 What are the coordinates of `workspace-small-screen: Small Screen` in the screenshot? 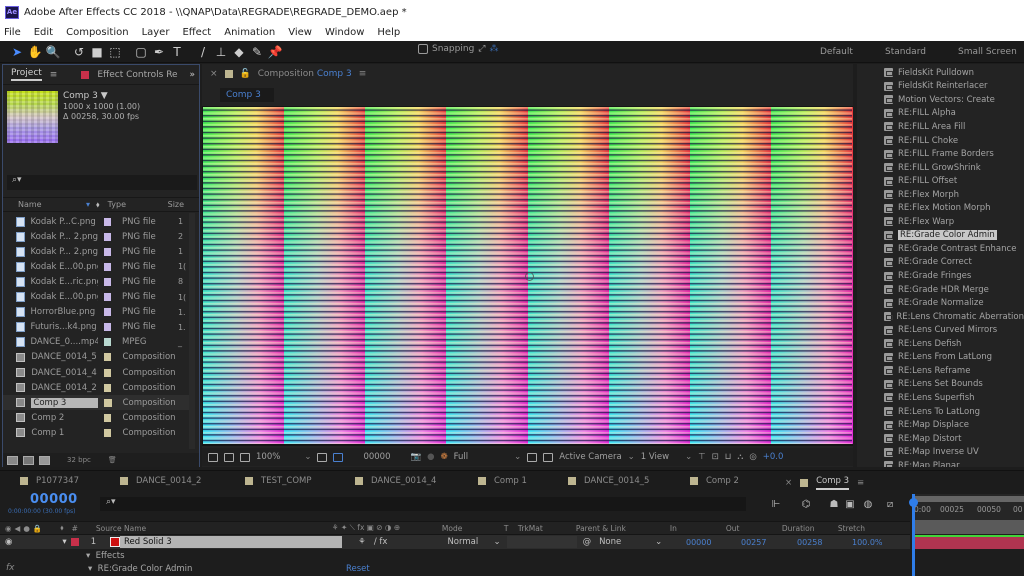 It's located at (987, 52).